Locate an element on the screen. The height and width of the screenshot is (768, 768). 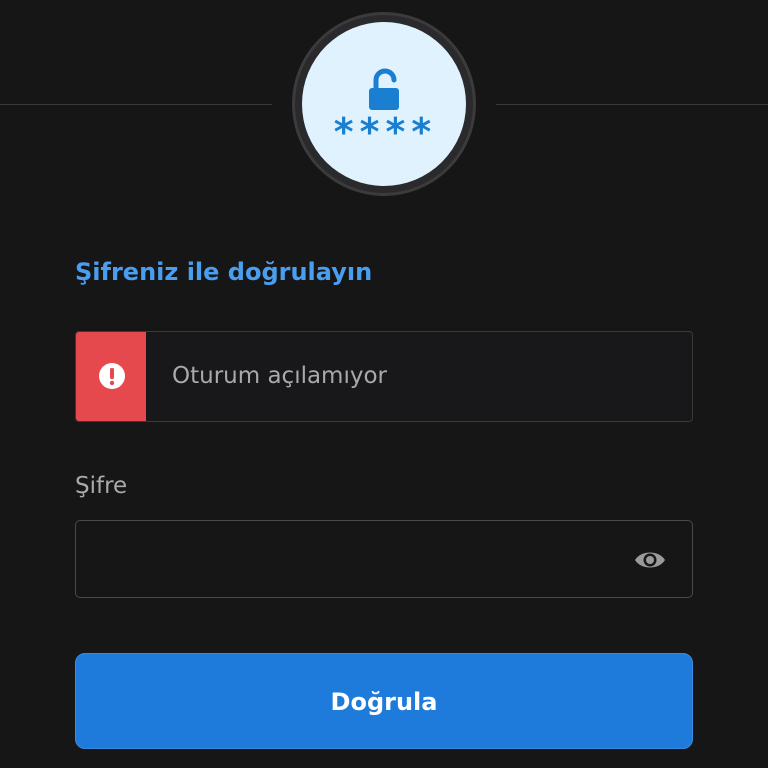
verify-button: Doğrula is located at coordinates (384, 701).